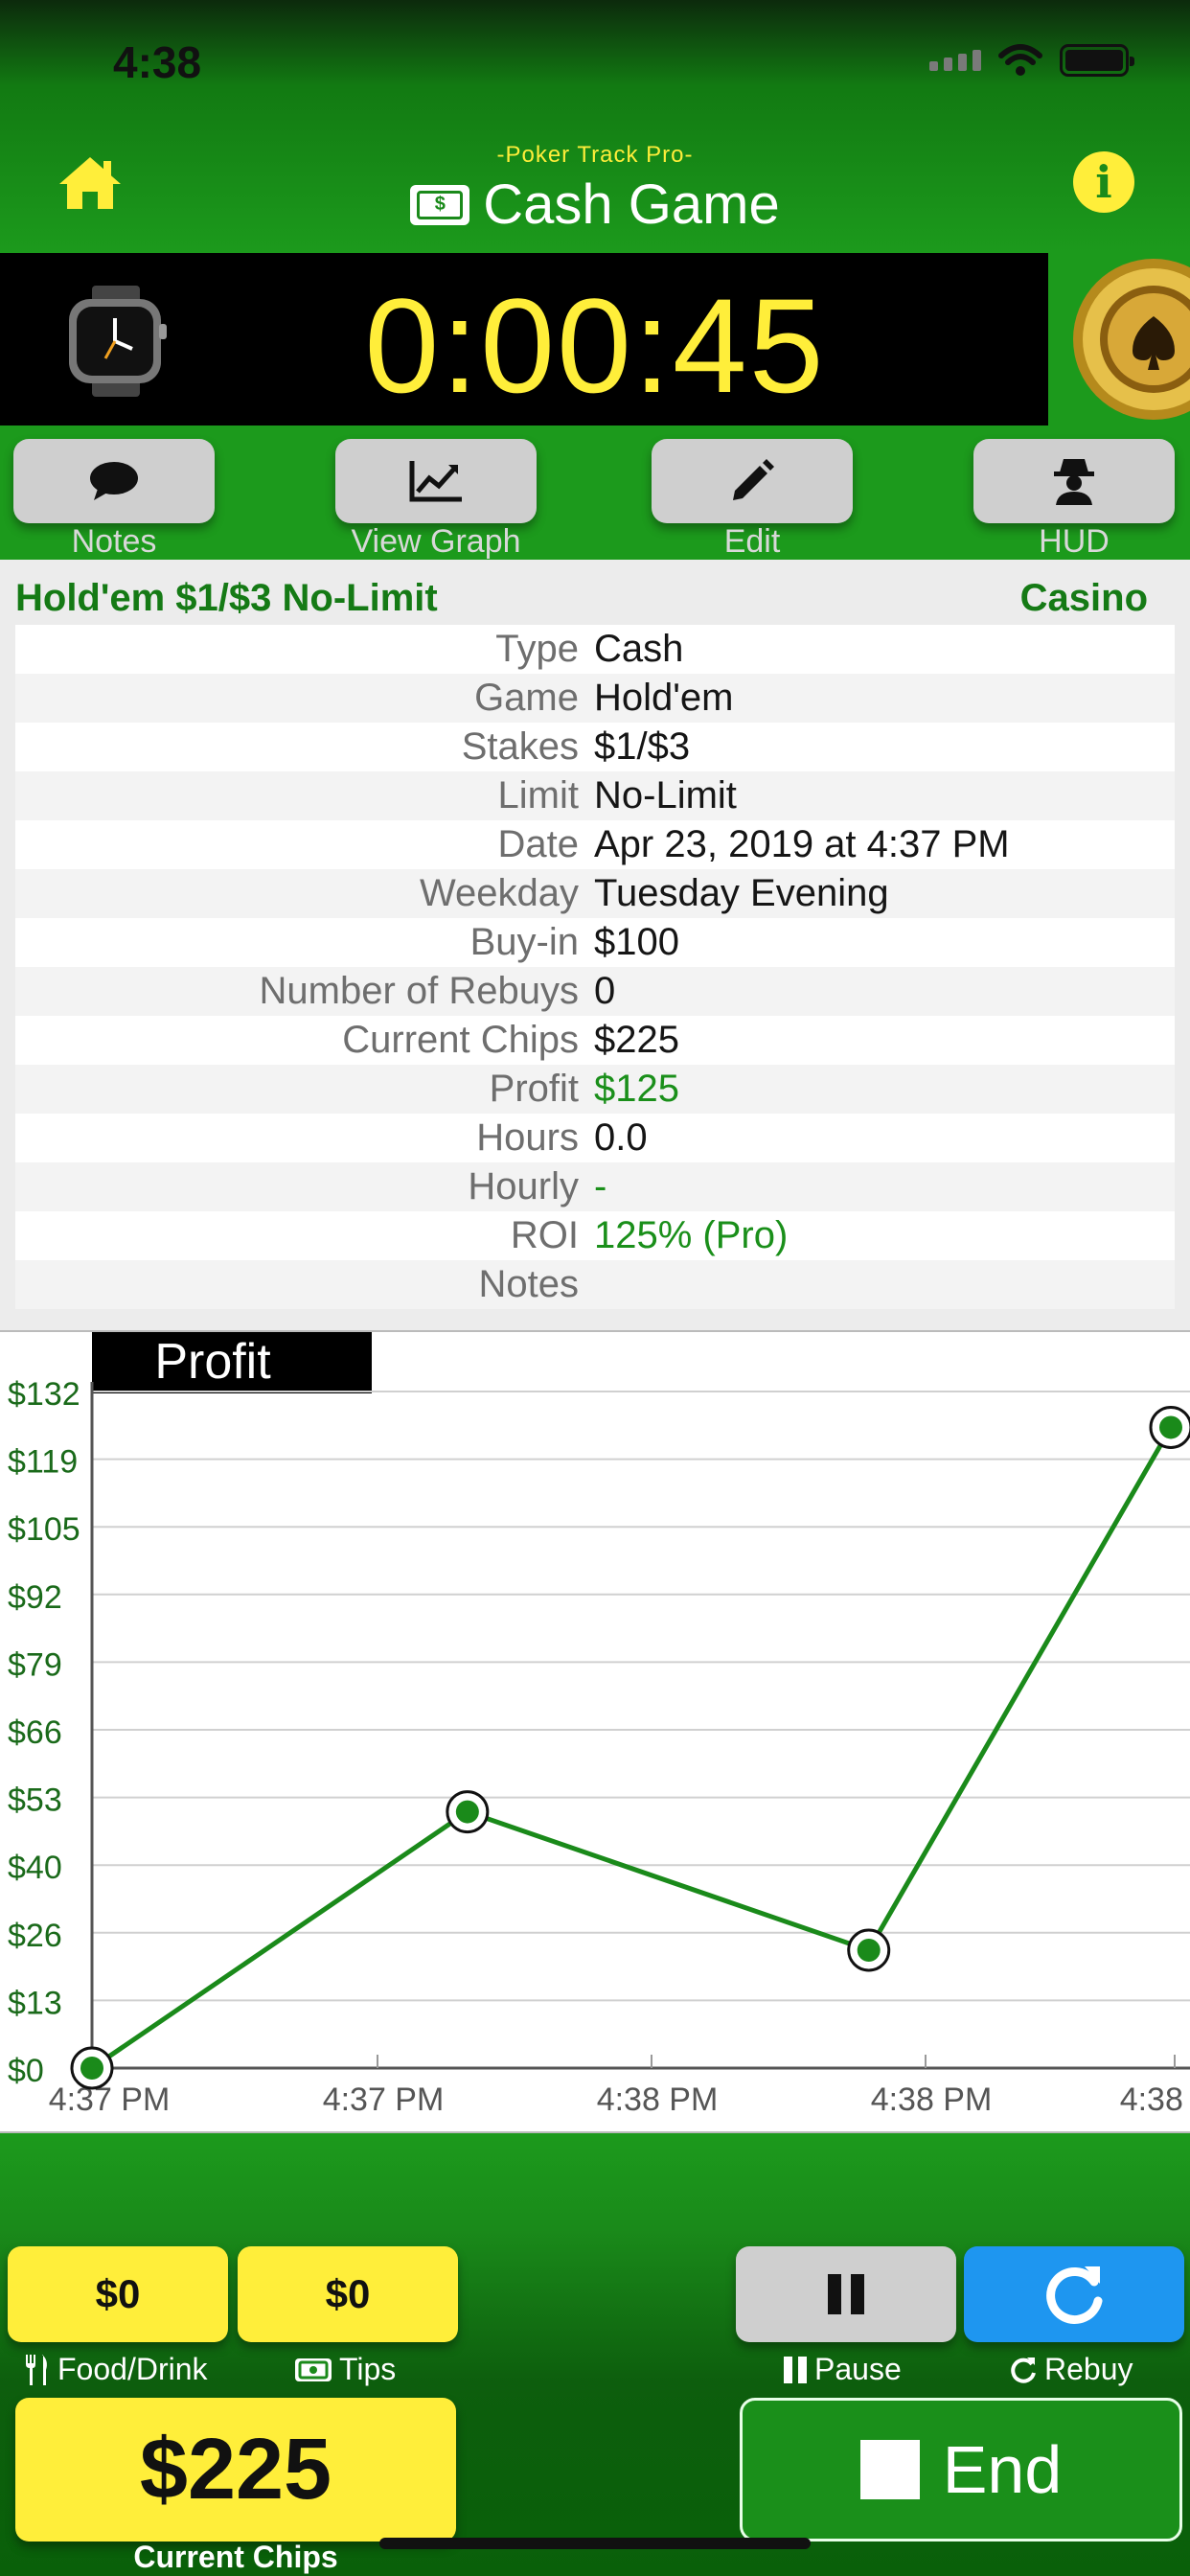 Image resolution: width=1190 pixels, height=2576 pixels. I want to click on y-tick-label: $13, so click(35, 2003).